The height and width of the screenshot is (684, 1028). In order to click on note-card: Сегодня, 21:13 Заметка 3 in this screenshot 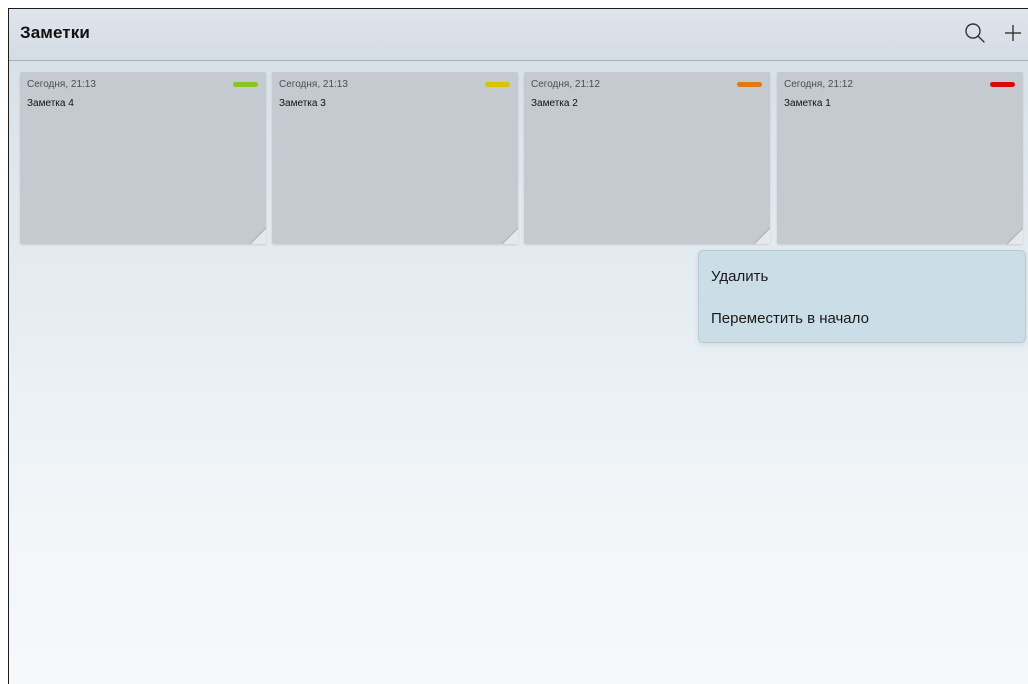, I will do `click(395, 158)`.